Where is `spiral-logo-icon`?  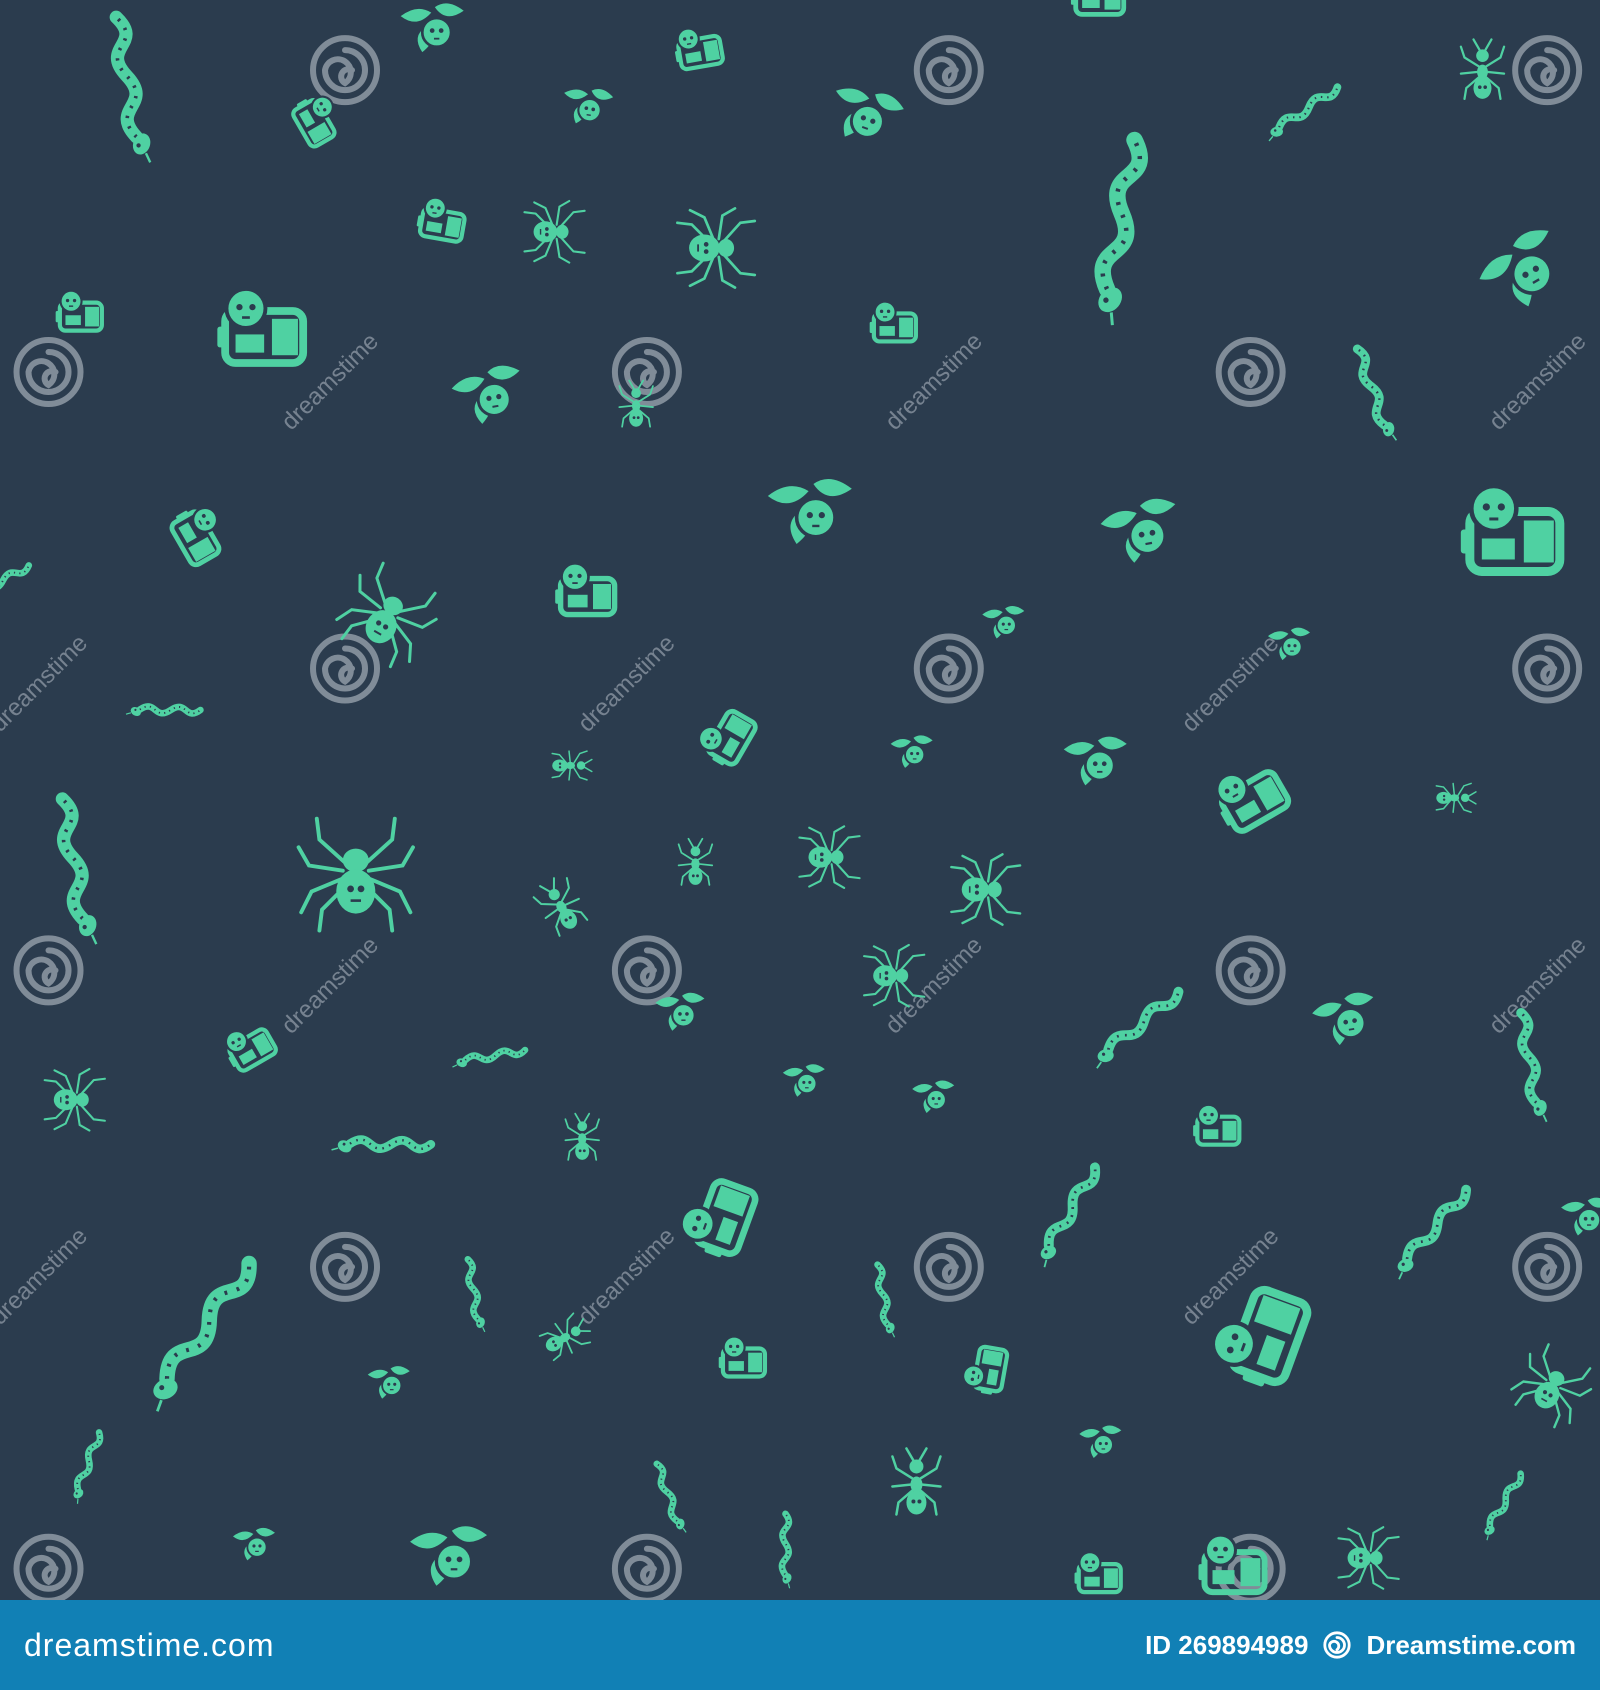 spiral-logo-icon is located at coordinates (1337, 1645).